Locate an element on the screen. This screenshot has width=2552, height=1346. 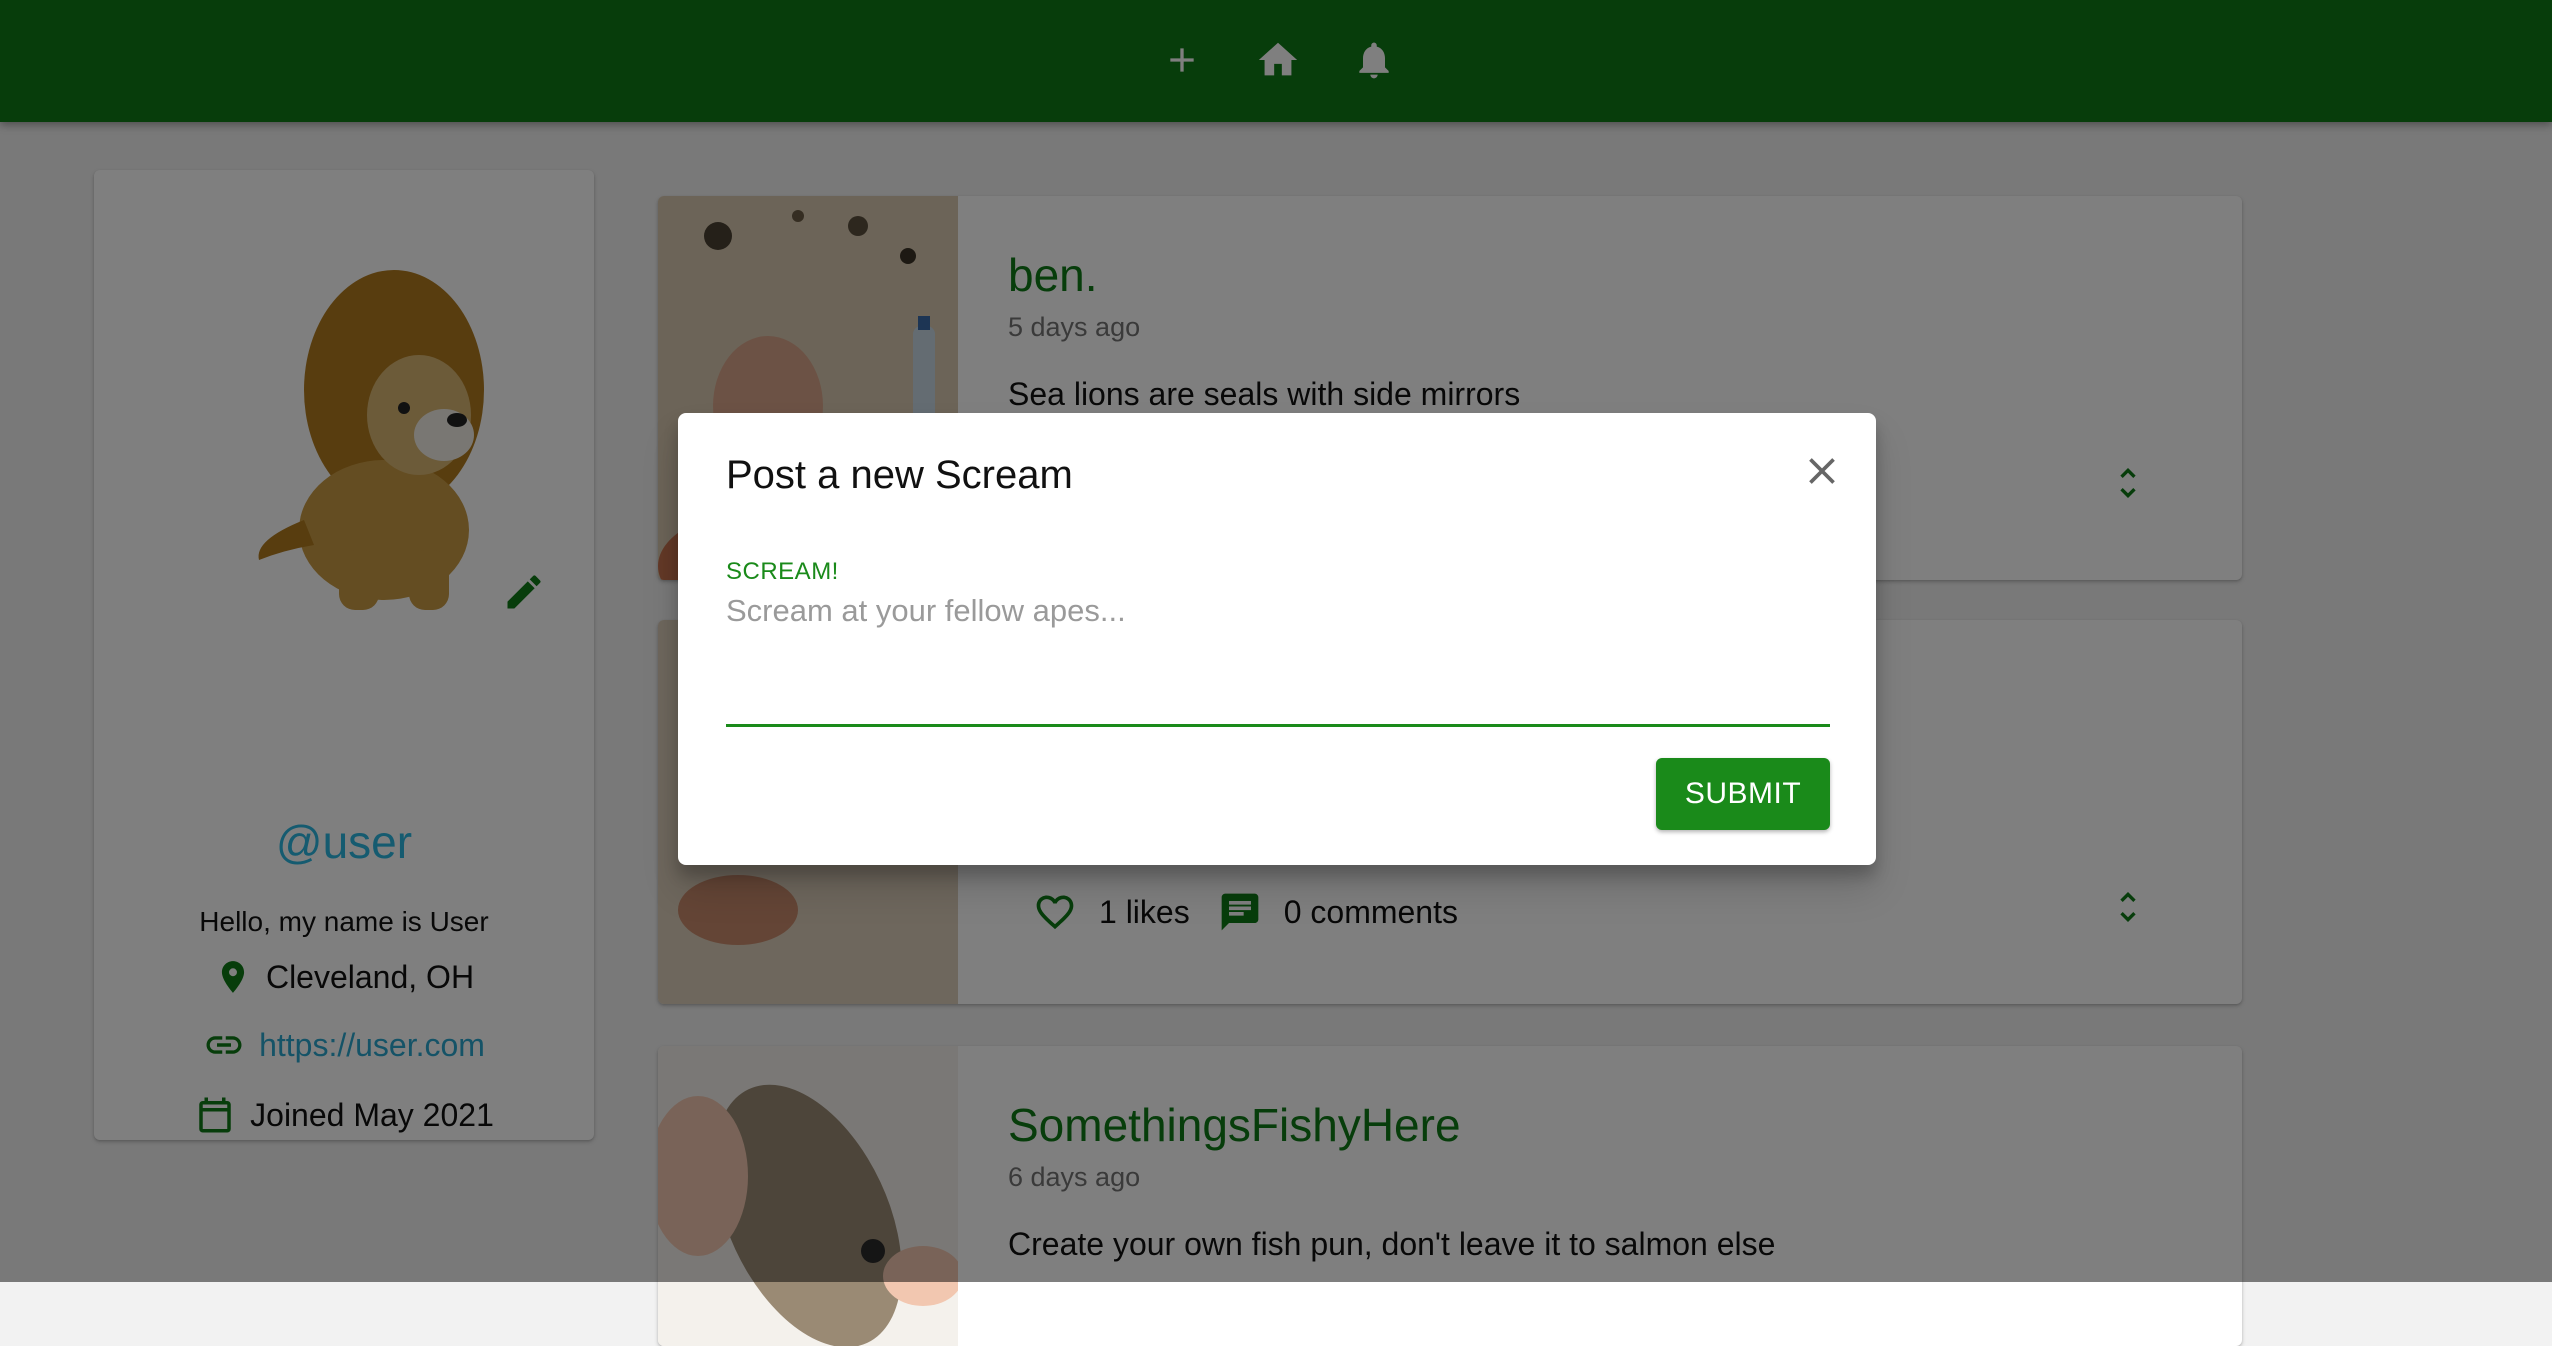
dialog-title: Post a new Scream is located at coordinates (899, 475).